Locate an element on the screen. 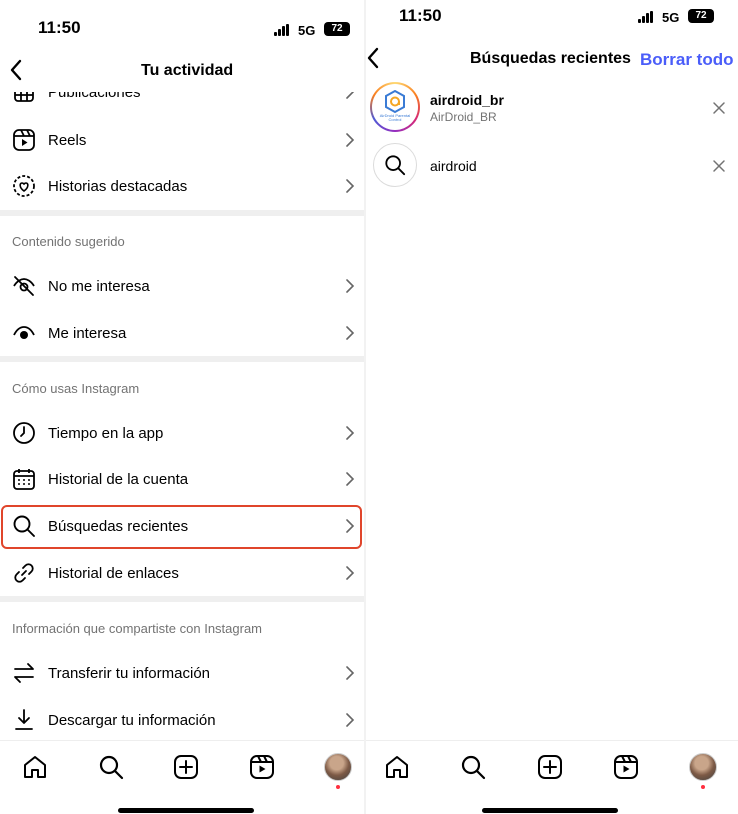 This screenshot has width=738, height=814. calendar-icon is located at coordinates (24, 479).